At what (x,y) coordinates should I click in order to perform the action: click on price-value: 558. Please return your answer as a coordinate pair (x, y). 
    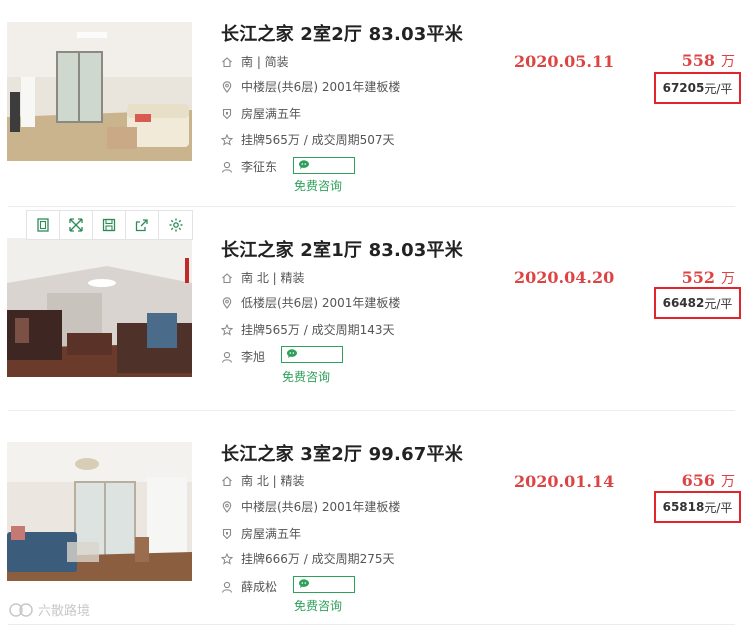
    Looking at the image, I should click on (698, 60).